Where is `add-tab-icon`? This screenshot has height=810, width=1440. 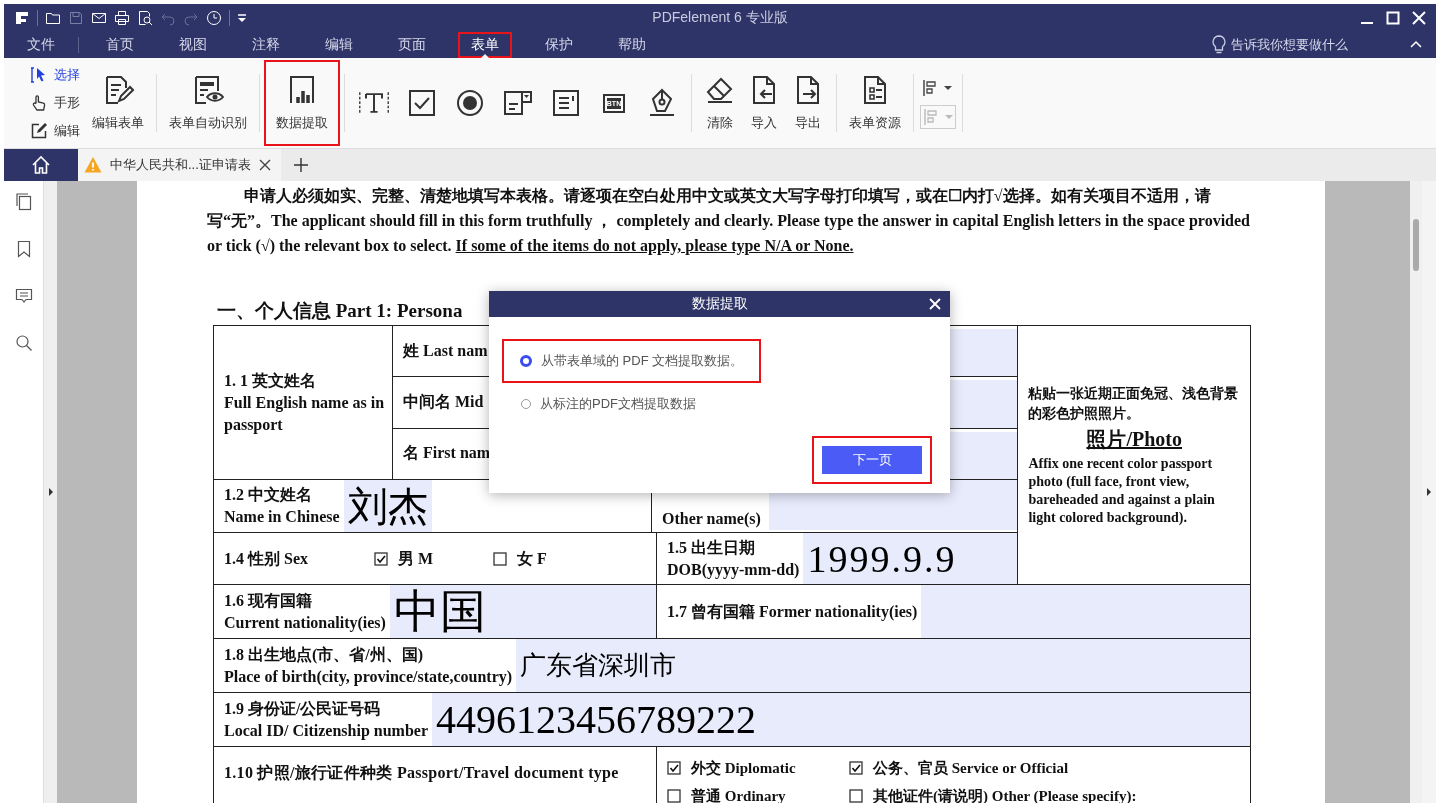
add-tab-icon is located at coordinates (300, 165).